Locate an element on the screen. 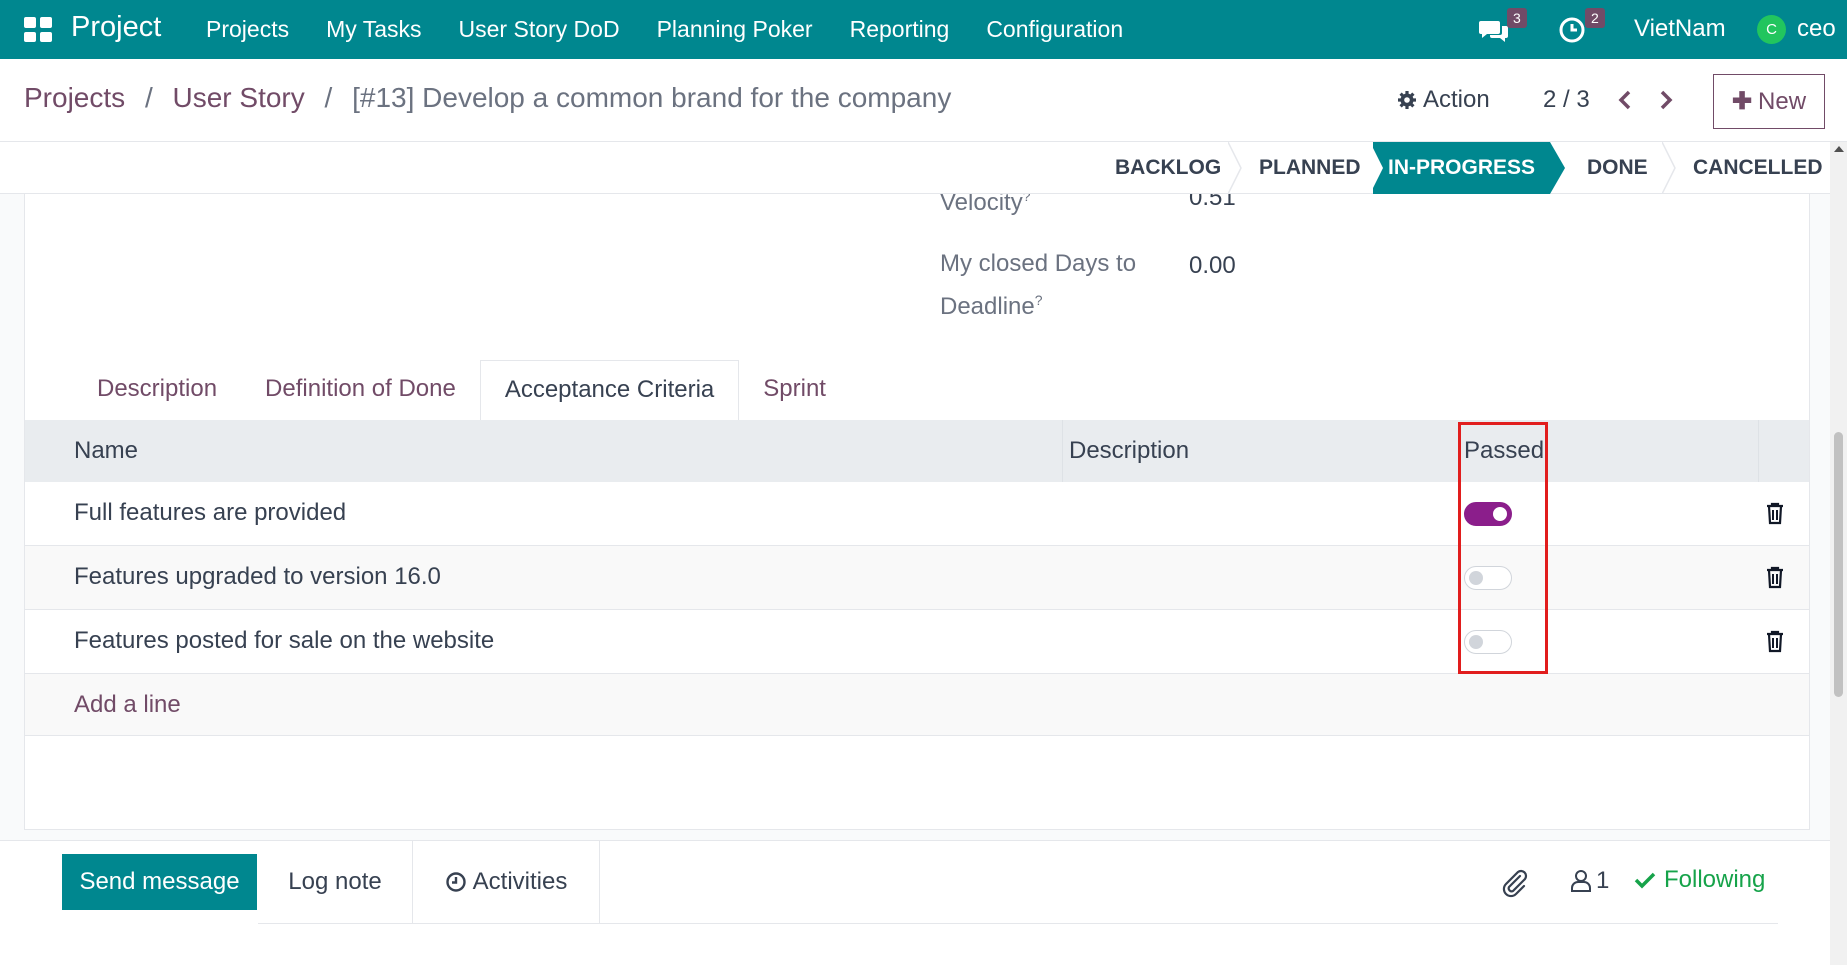 This screenshot has height=965, width=1847. apps-menu-icon is located at coordinates (38, 29).